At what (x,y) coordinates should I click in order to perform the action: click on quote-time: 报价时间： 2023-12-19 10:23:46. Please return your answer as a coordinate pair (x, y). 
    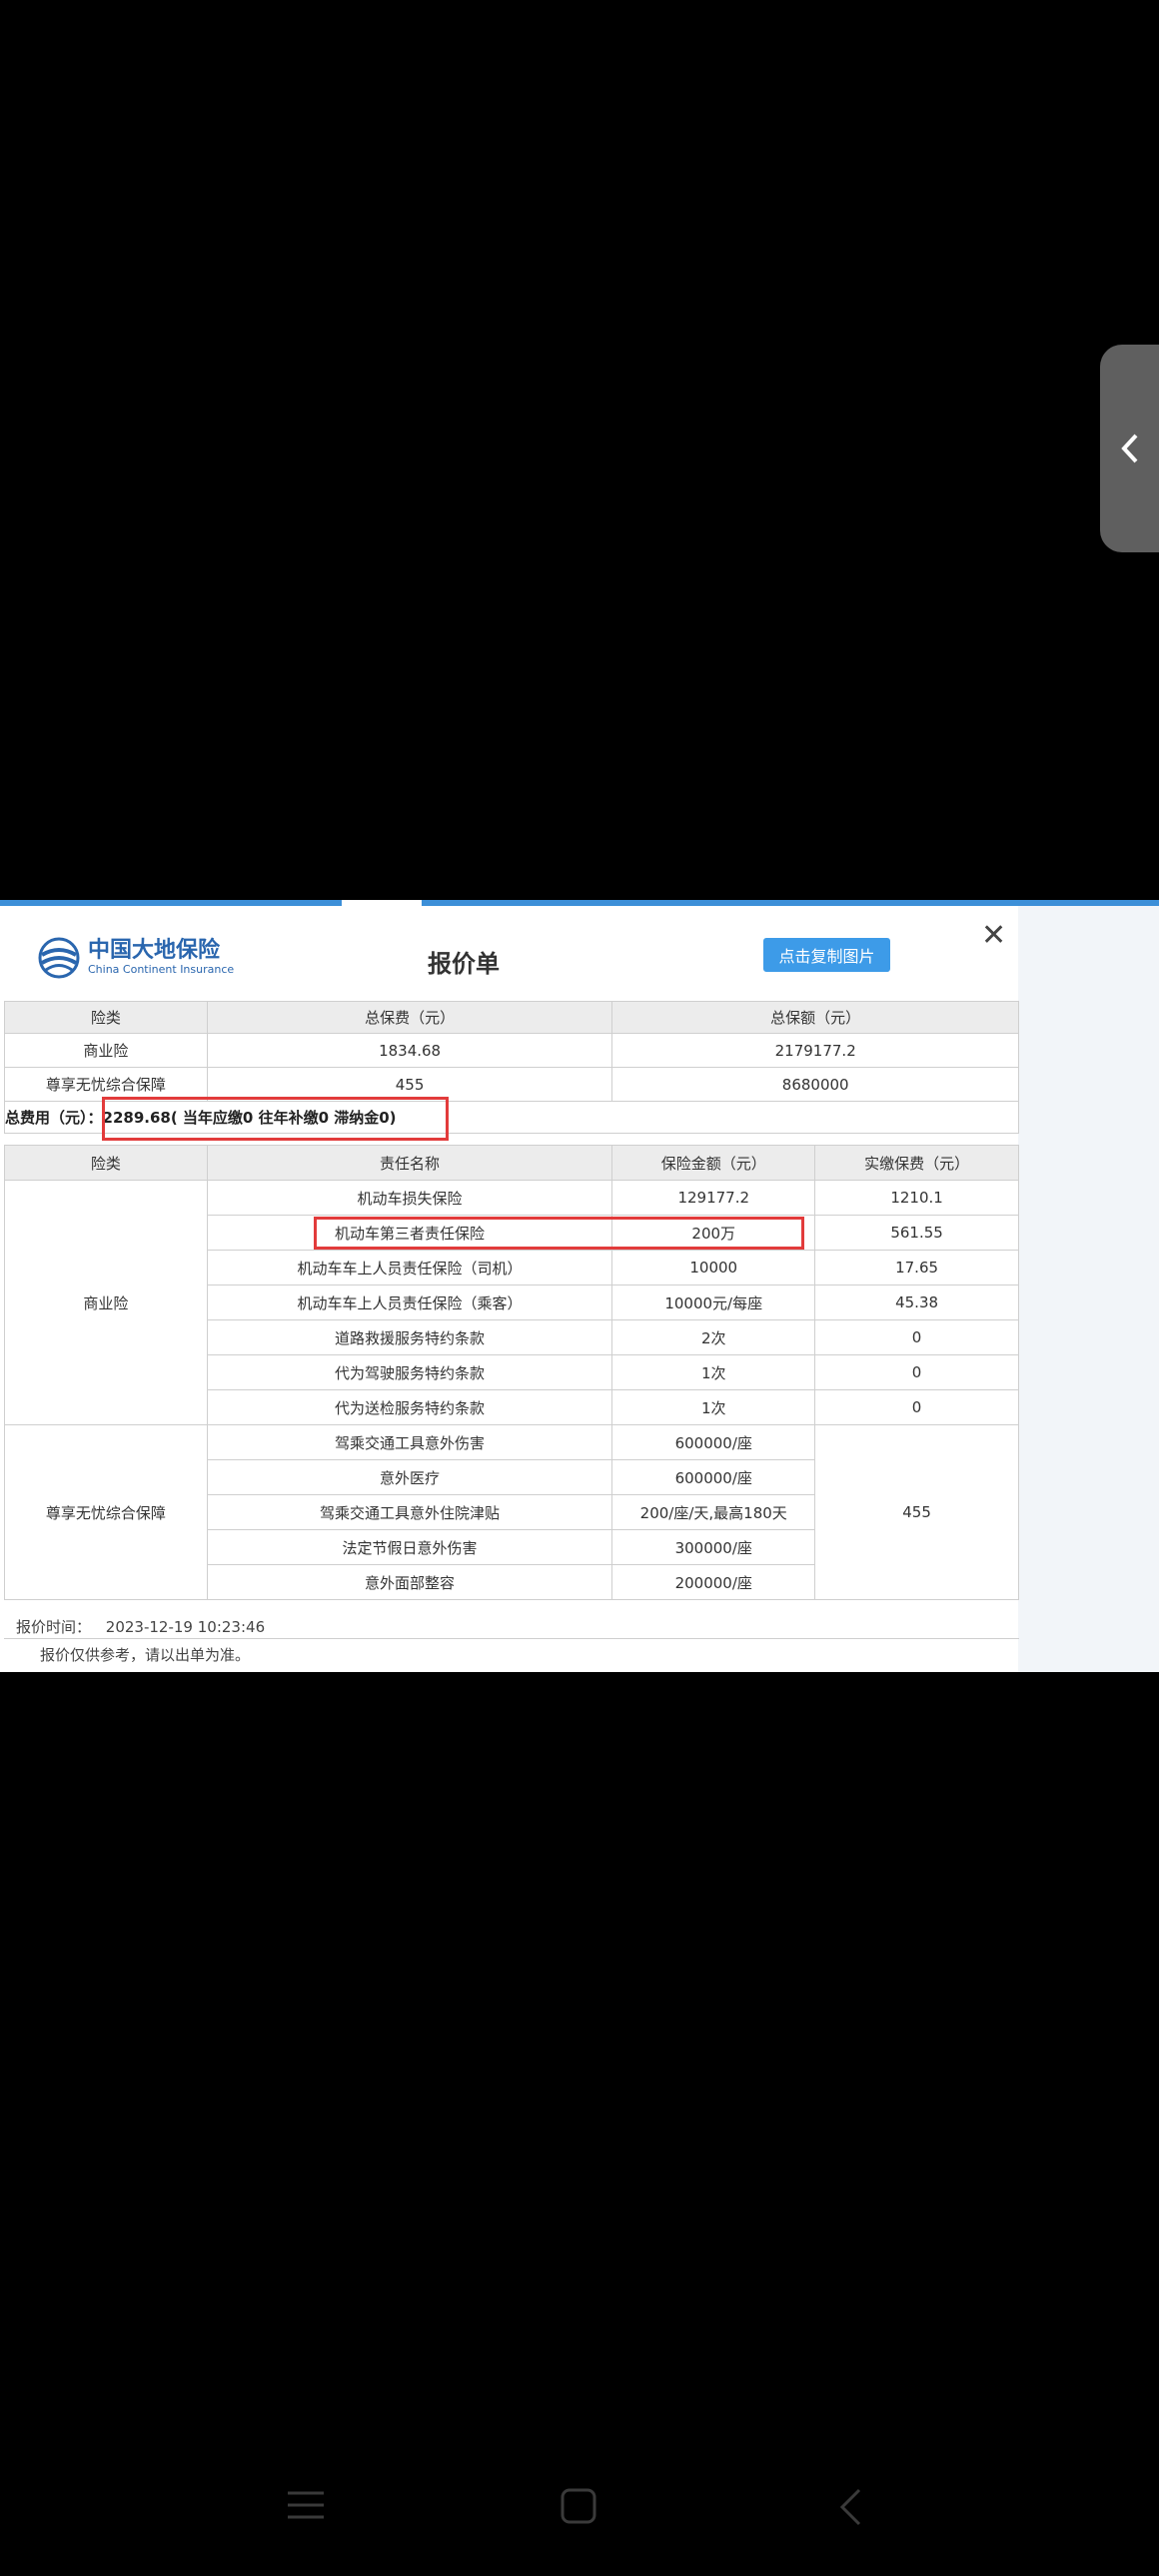
    Looking at the image, I should click on (140, 1626).